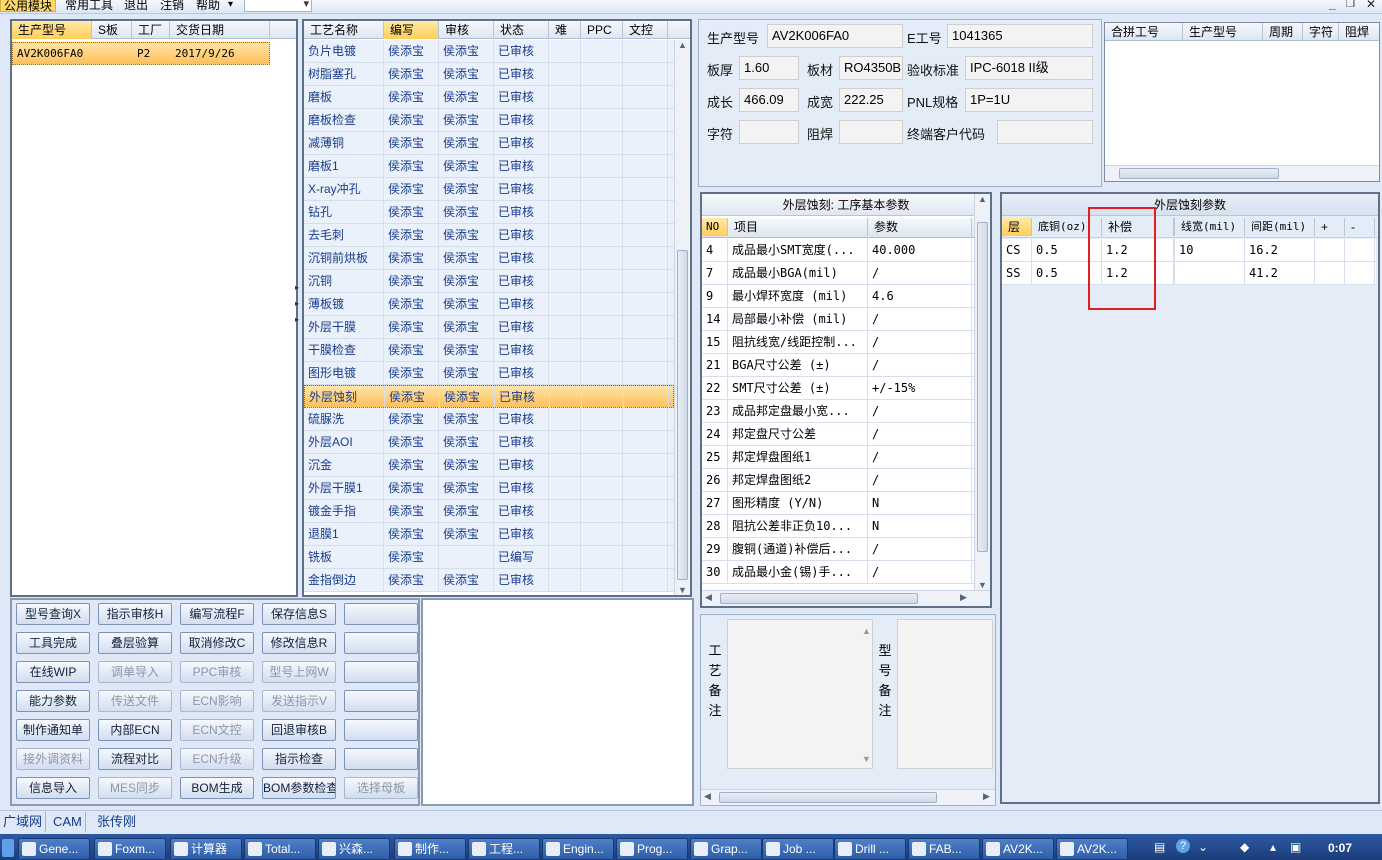 The height and width of the screenshot is (860, 1382). I want to click on pc-icon: ▣, so click(1295, 847).